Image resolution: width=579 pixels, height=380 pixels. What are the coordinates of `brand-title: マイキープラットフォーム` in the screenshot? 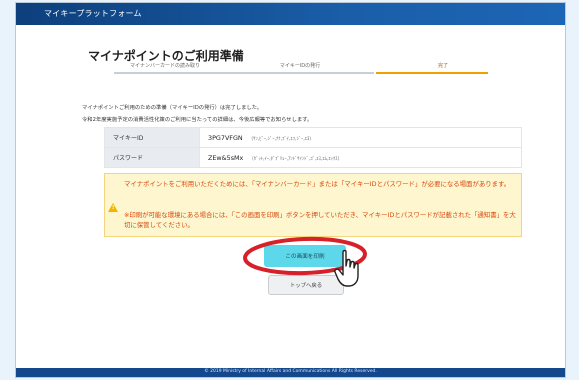 It's located at (93, 13).